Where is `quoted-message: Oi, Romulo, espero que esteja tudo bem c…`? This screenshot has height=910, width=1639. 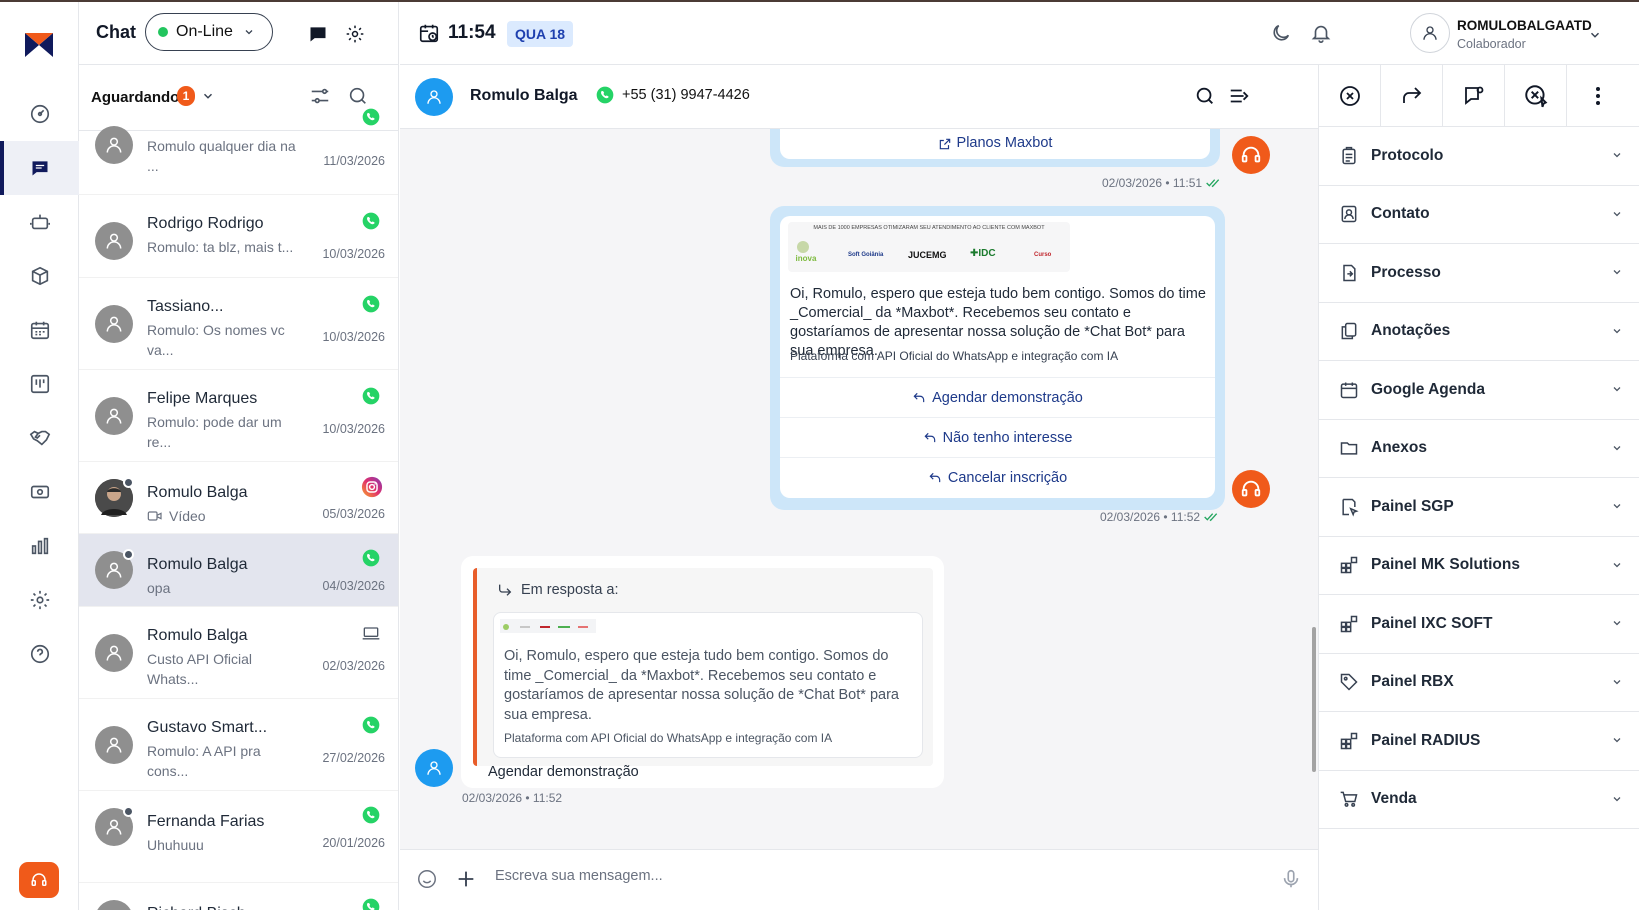
quoted-message: Oi, Romulo, espero que esteja tudo bem c… is located at coordinates (708, 685).